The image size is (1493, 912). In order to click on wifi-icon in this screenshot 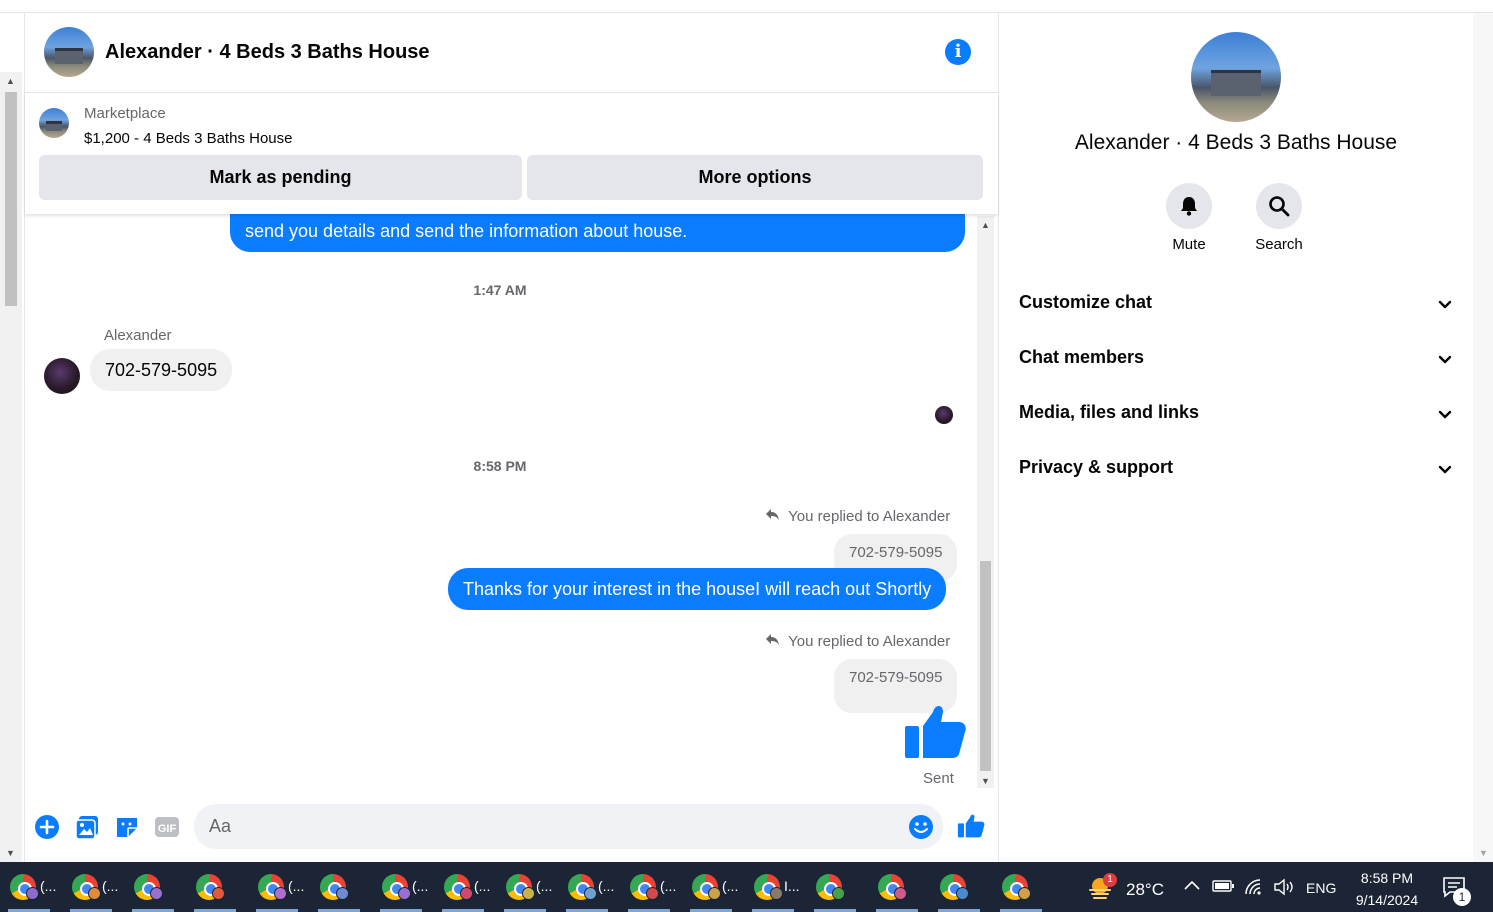, I will do `click(1255, 888)`.